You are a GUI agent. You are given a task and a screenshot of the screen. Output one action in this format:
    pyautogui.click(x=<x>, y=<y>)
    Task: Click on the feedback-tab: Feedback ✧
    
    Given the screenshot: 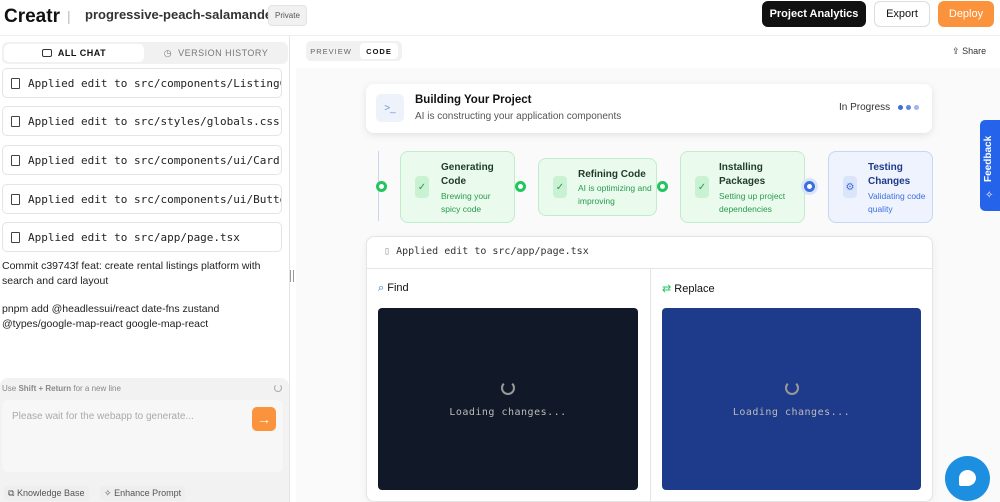 What is the action you would take?
    pyautogui.click(x=990, y=165)
    